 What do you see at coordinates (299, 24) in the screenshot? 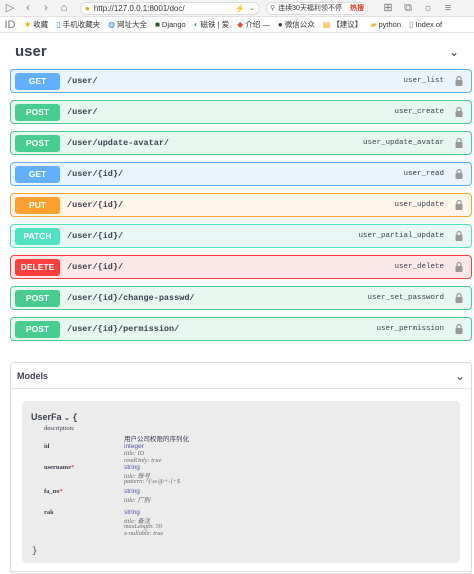
I see `bookmark-label: 微信公众` at bounding box center [299, 24].